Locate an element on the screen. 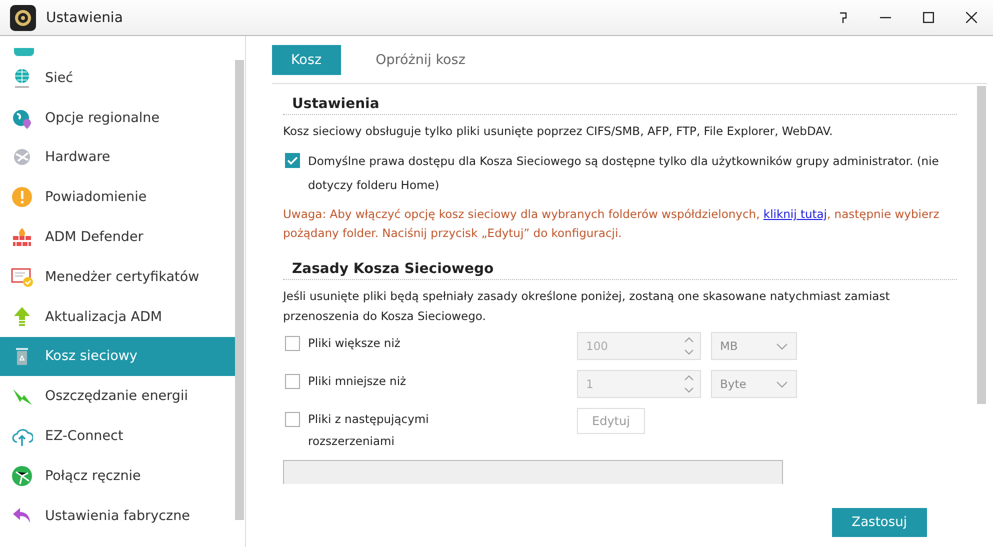 The image size is (993, 547). sidebar-item: Oszczędzanie energii is located at coordinates (117, 396).